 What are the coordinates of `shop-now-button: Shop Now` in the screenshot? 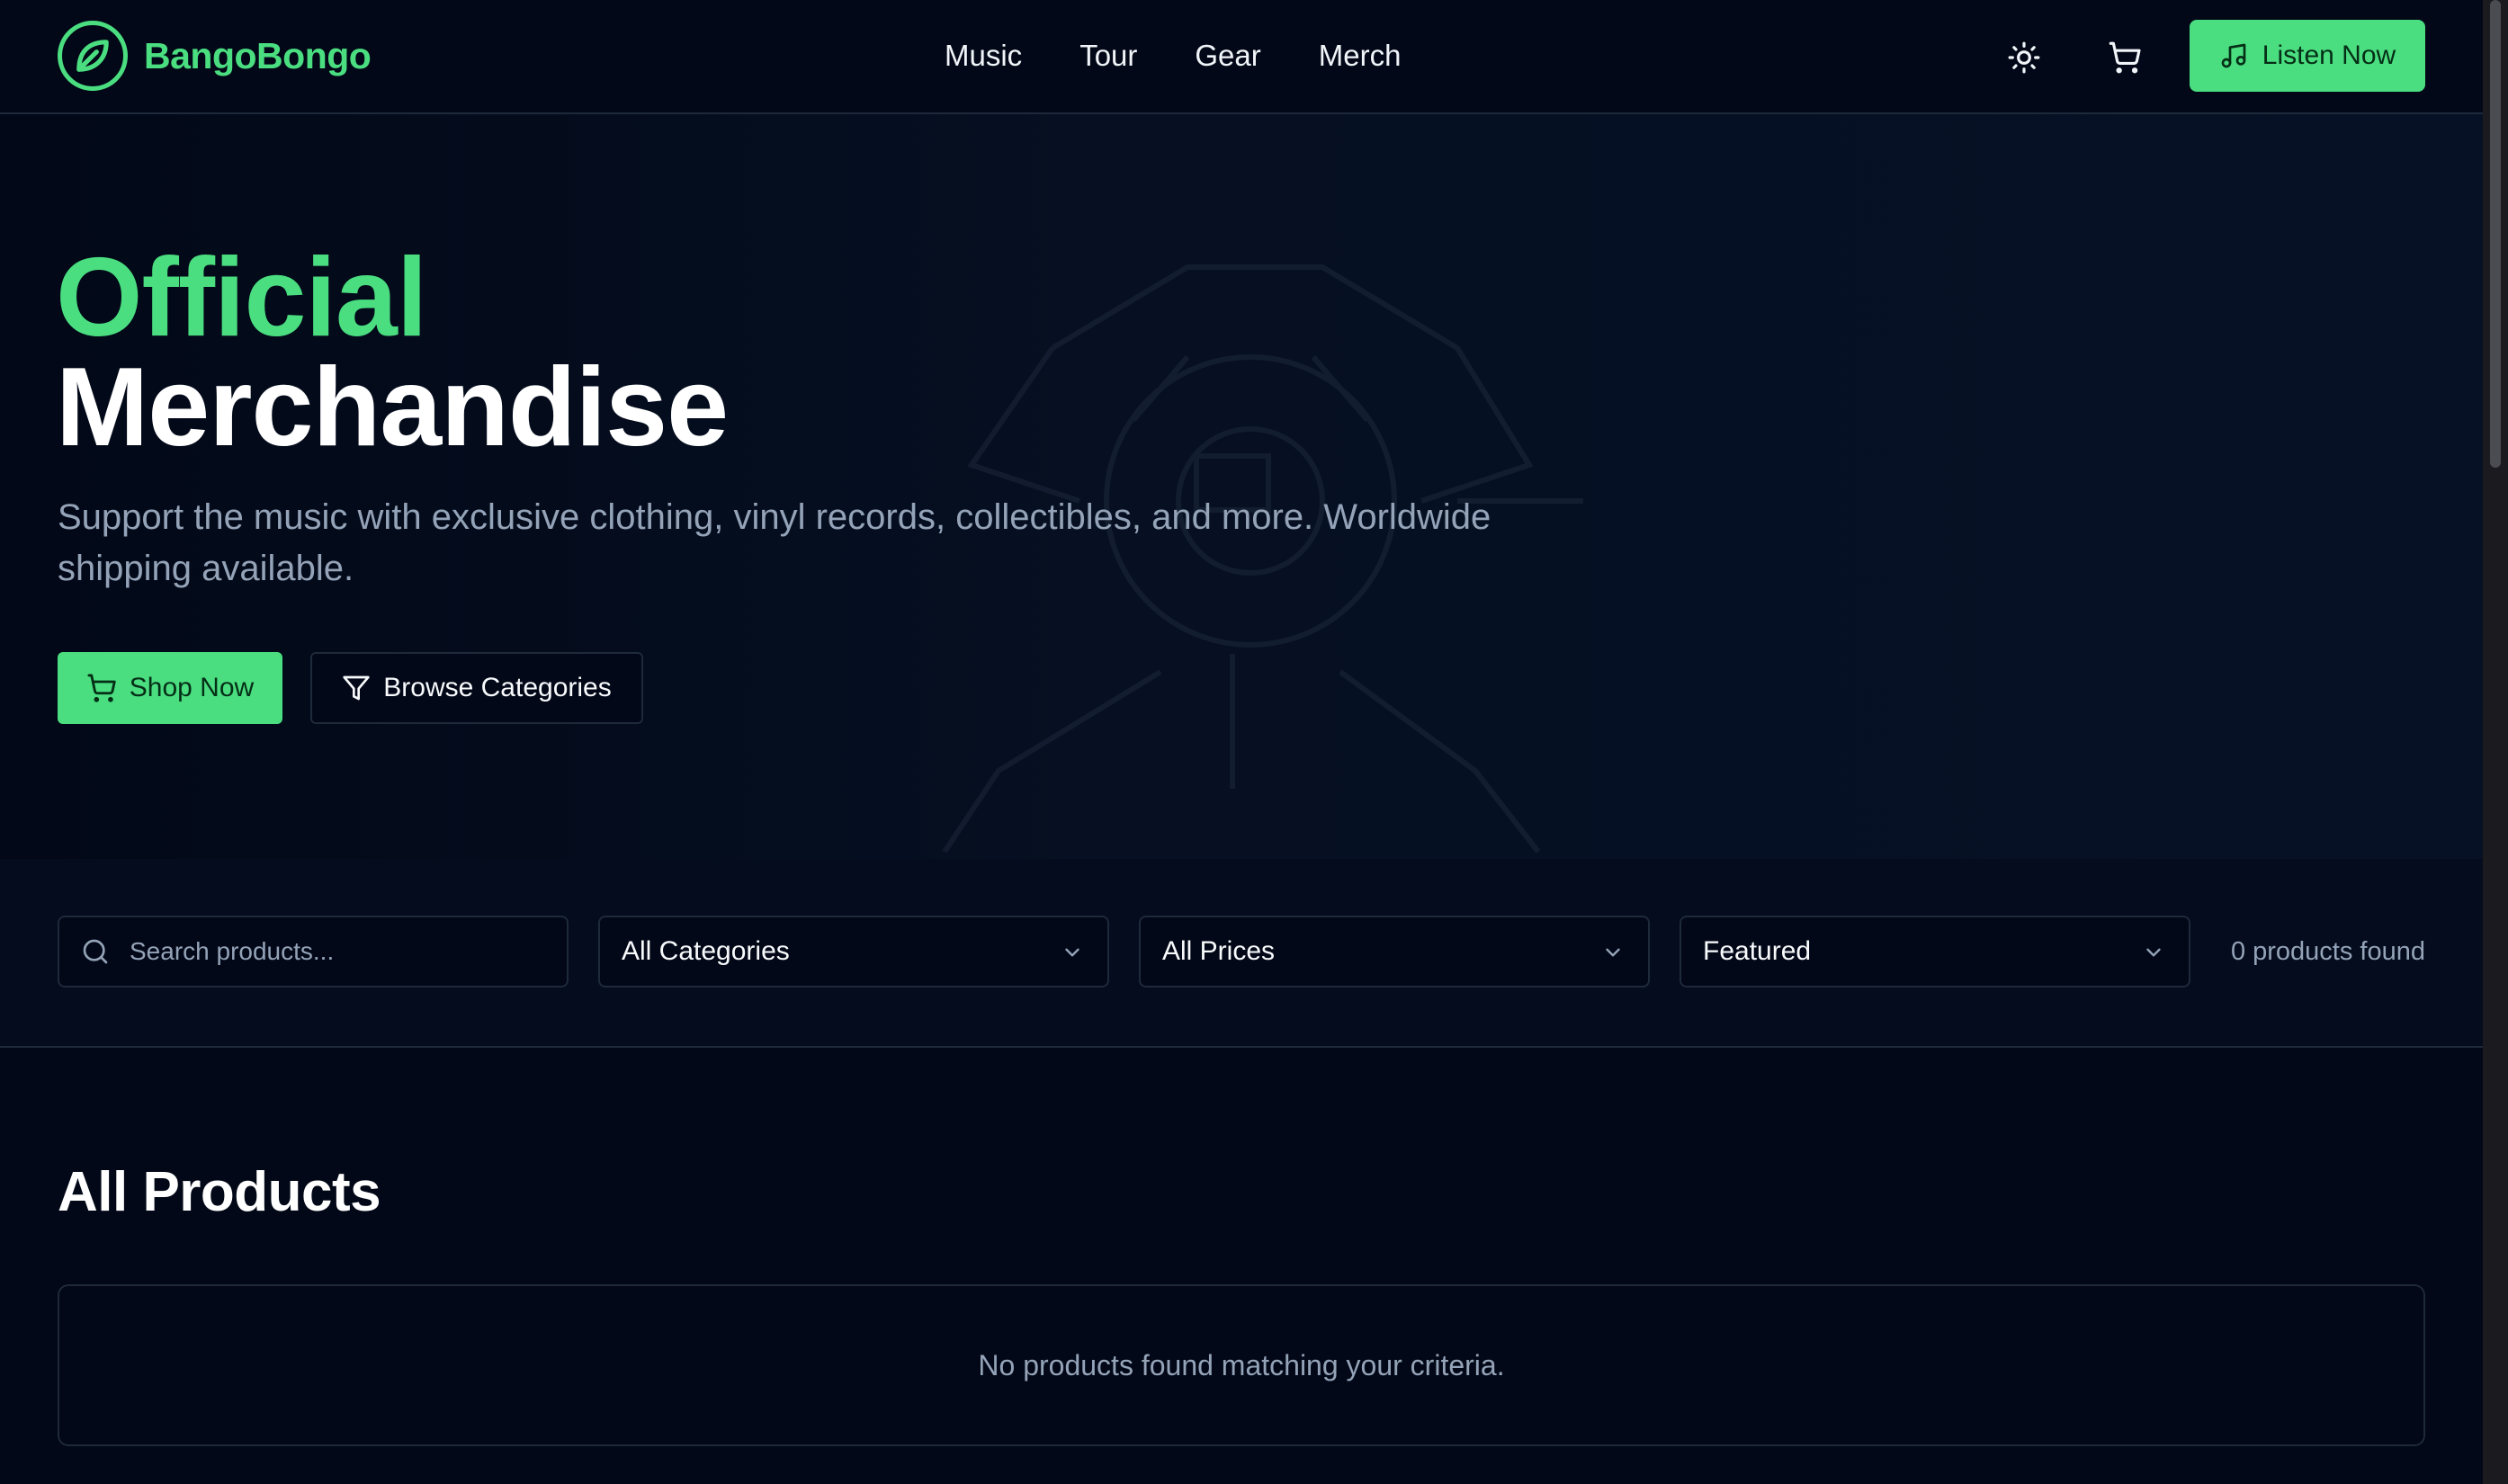 It's located at (170, 688).